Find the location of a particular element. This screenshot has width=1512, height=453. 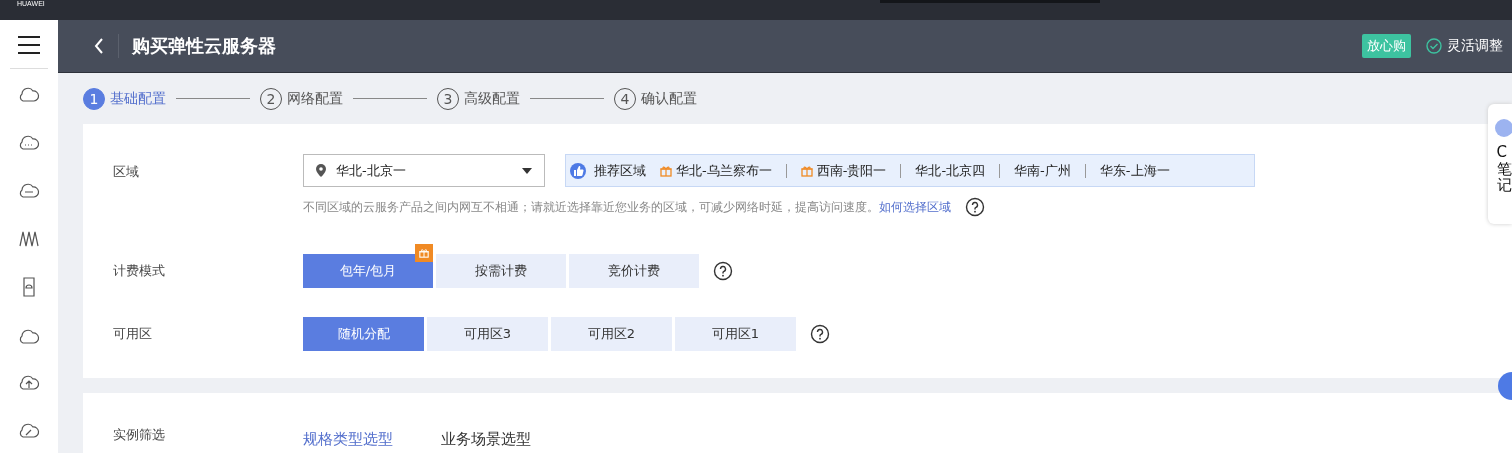

recommend-label: 推荐区域 is located at coordinates (620, 170).